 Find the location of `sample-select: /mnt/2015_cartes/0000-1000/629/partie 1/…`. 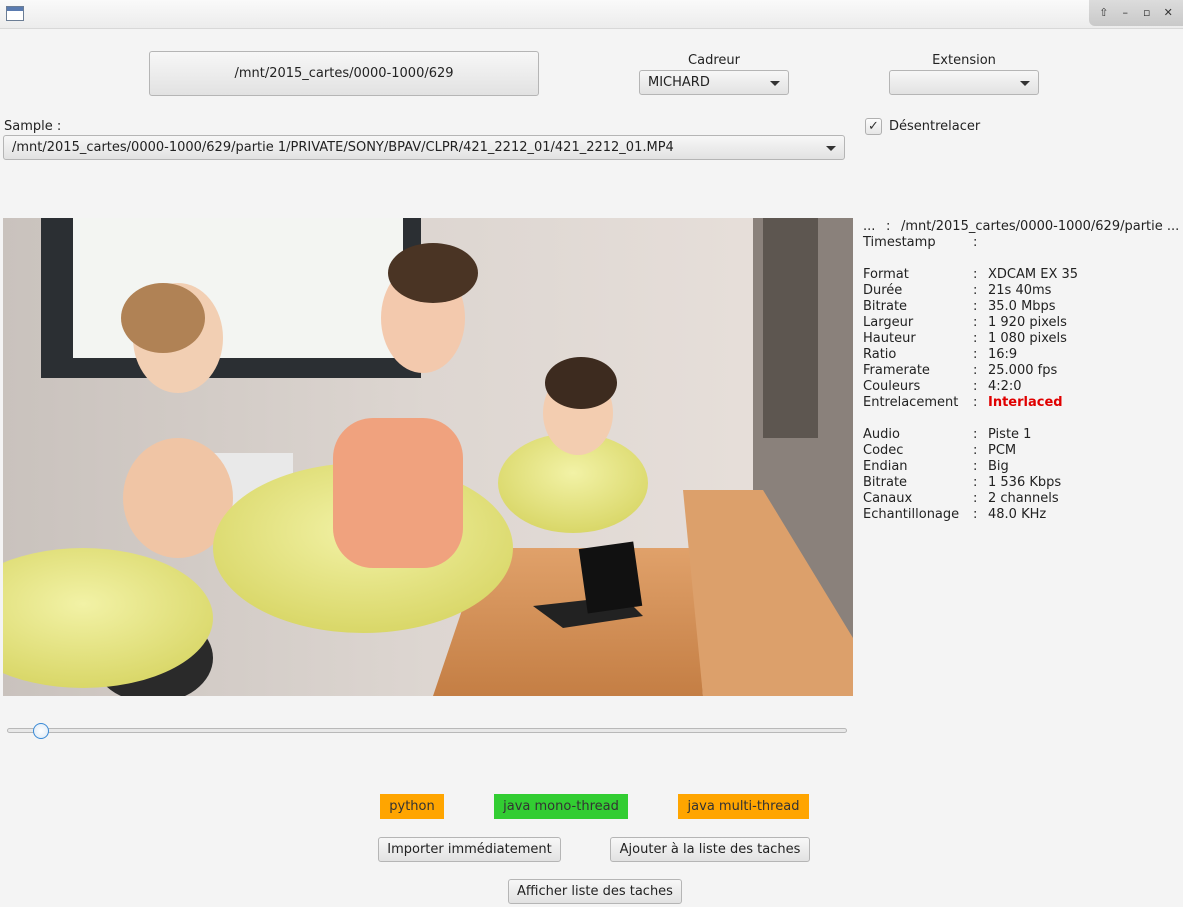

sample-select: /mnt/2015_cartes/0000-1000/629/partie 1/… is located at coordinates (424, 147).